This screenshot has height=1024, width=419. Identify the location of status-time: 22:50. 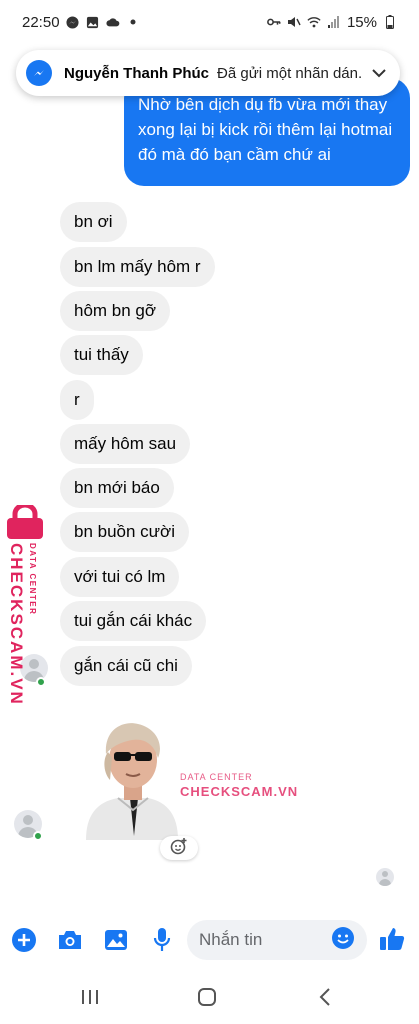
(41, 22).